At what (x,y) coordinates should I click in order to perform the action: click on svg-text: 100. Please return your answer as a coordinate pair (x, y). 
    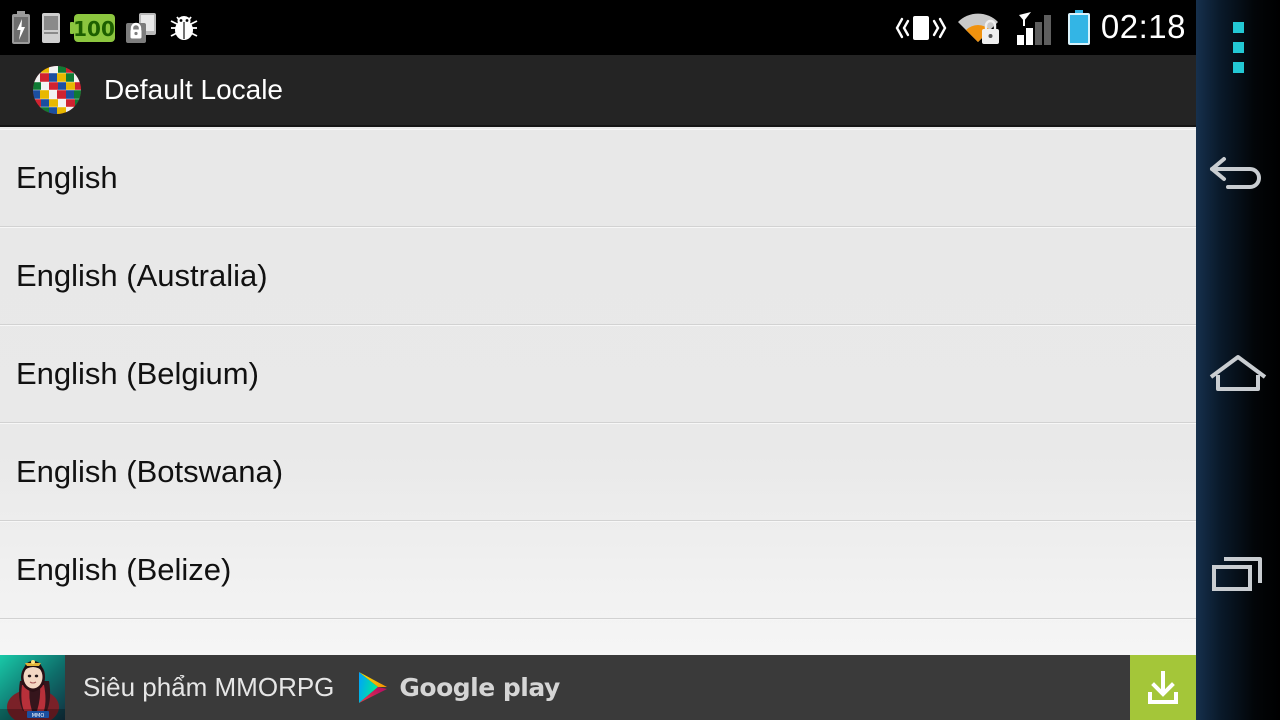
    Looking at the image, I should click on (94, 29).